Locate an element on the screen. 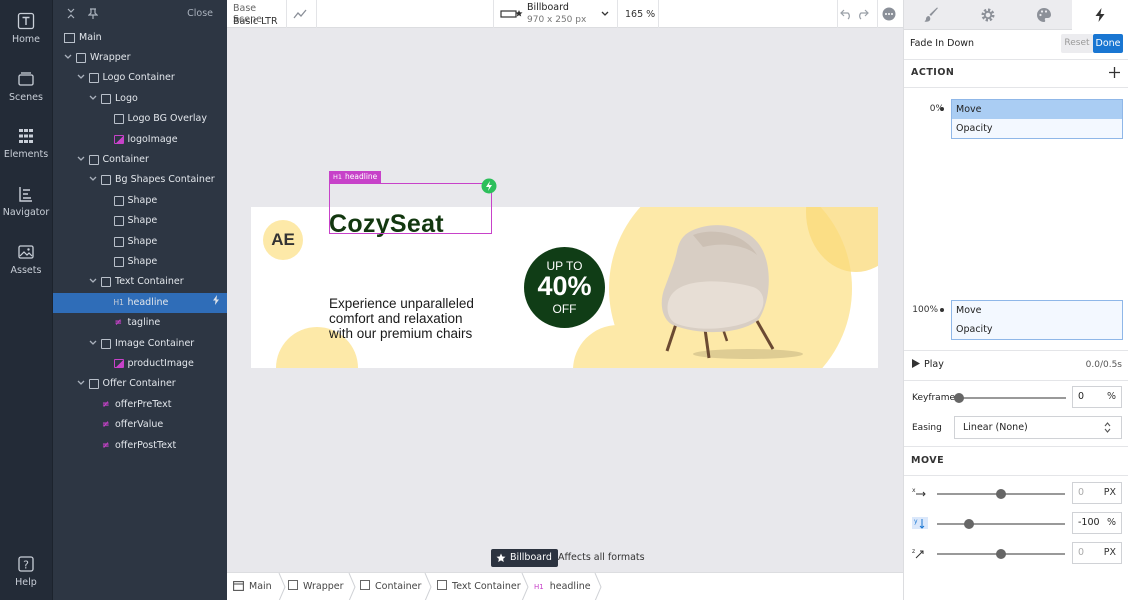 This screenshot has height=600, width=1128. logo-badge: AE is located at coordinates (283, 240).